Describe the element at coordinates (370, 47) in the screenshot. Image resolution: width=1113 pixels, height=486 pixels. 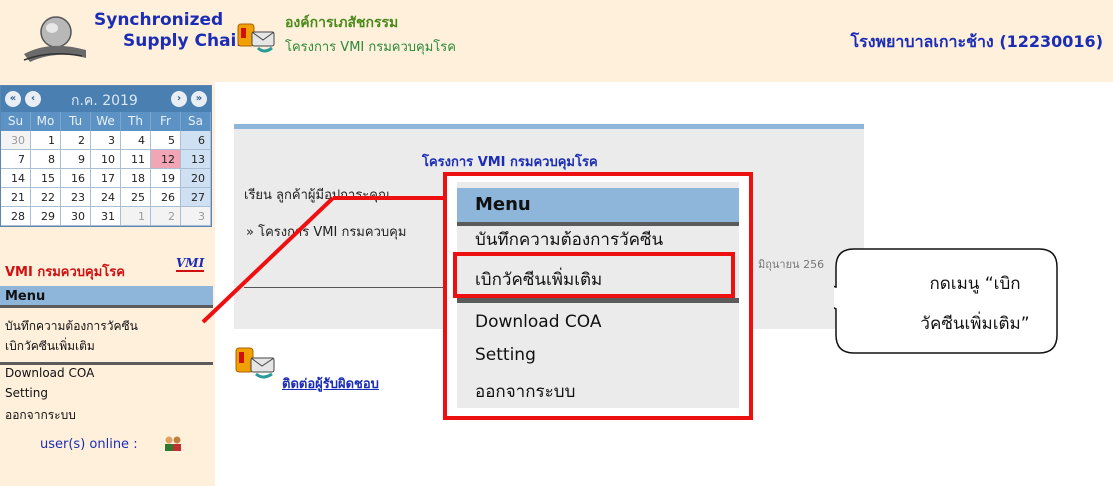
I see `org-project: โครงการ VMI กรมควบคุมโรค` at that location.